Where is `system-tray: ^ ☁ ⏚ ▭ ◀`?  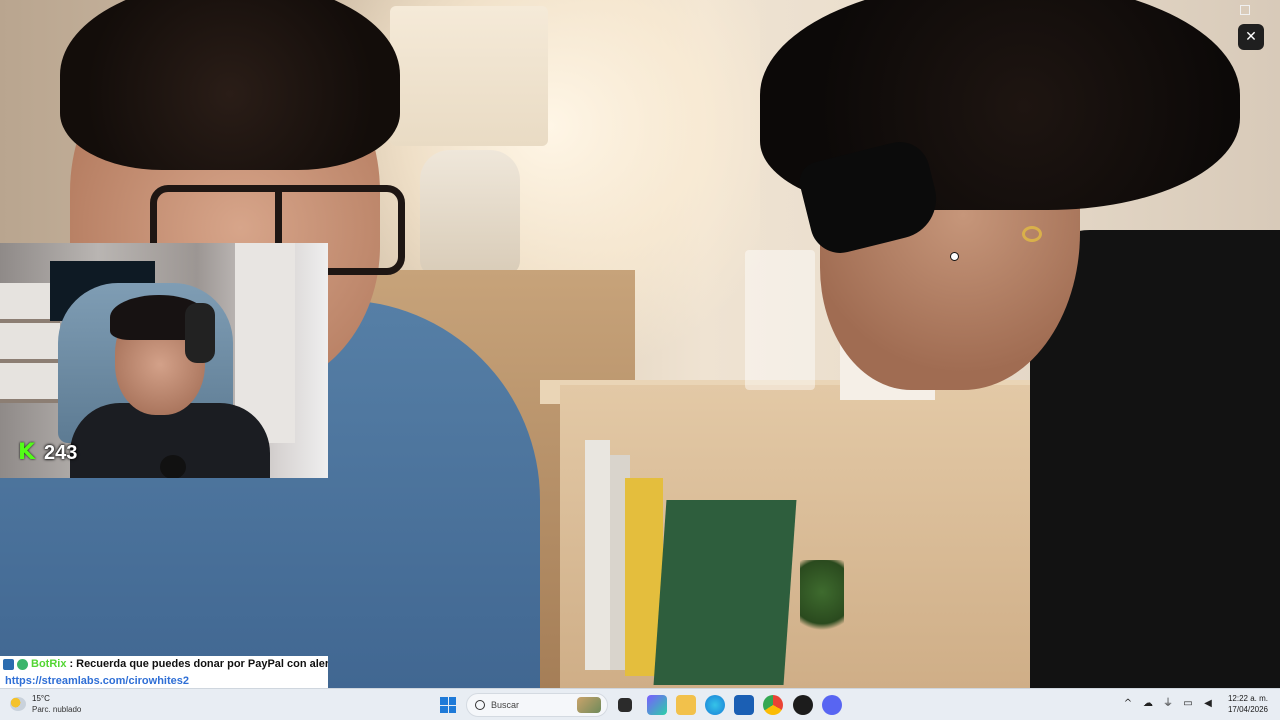 system-tray: ^ ☁ ⏚ ▭ ◀ is located at coordinates (1168, 704).